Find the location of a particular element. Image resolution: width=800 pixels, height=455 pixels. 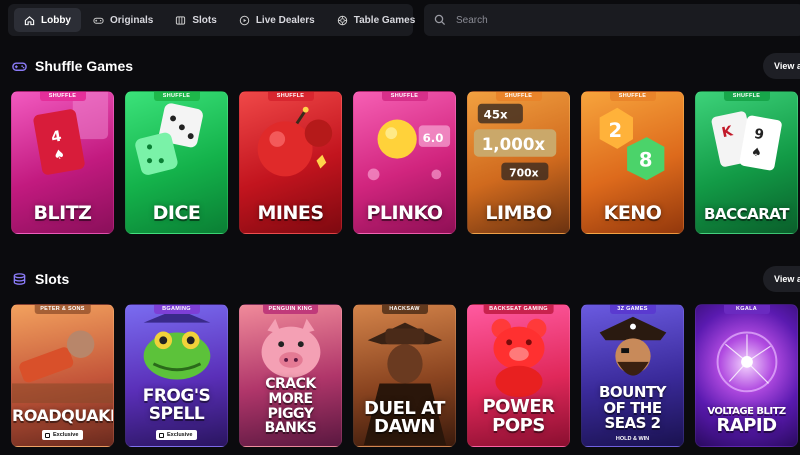

game-card-limbo: SHUFFLE 45x 1,000x 700x LIMBO is located at coordinates (518, 162).